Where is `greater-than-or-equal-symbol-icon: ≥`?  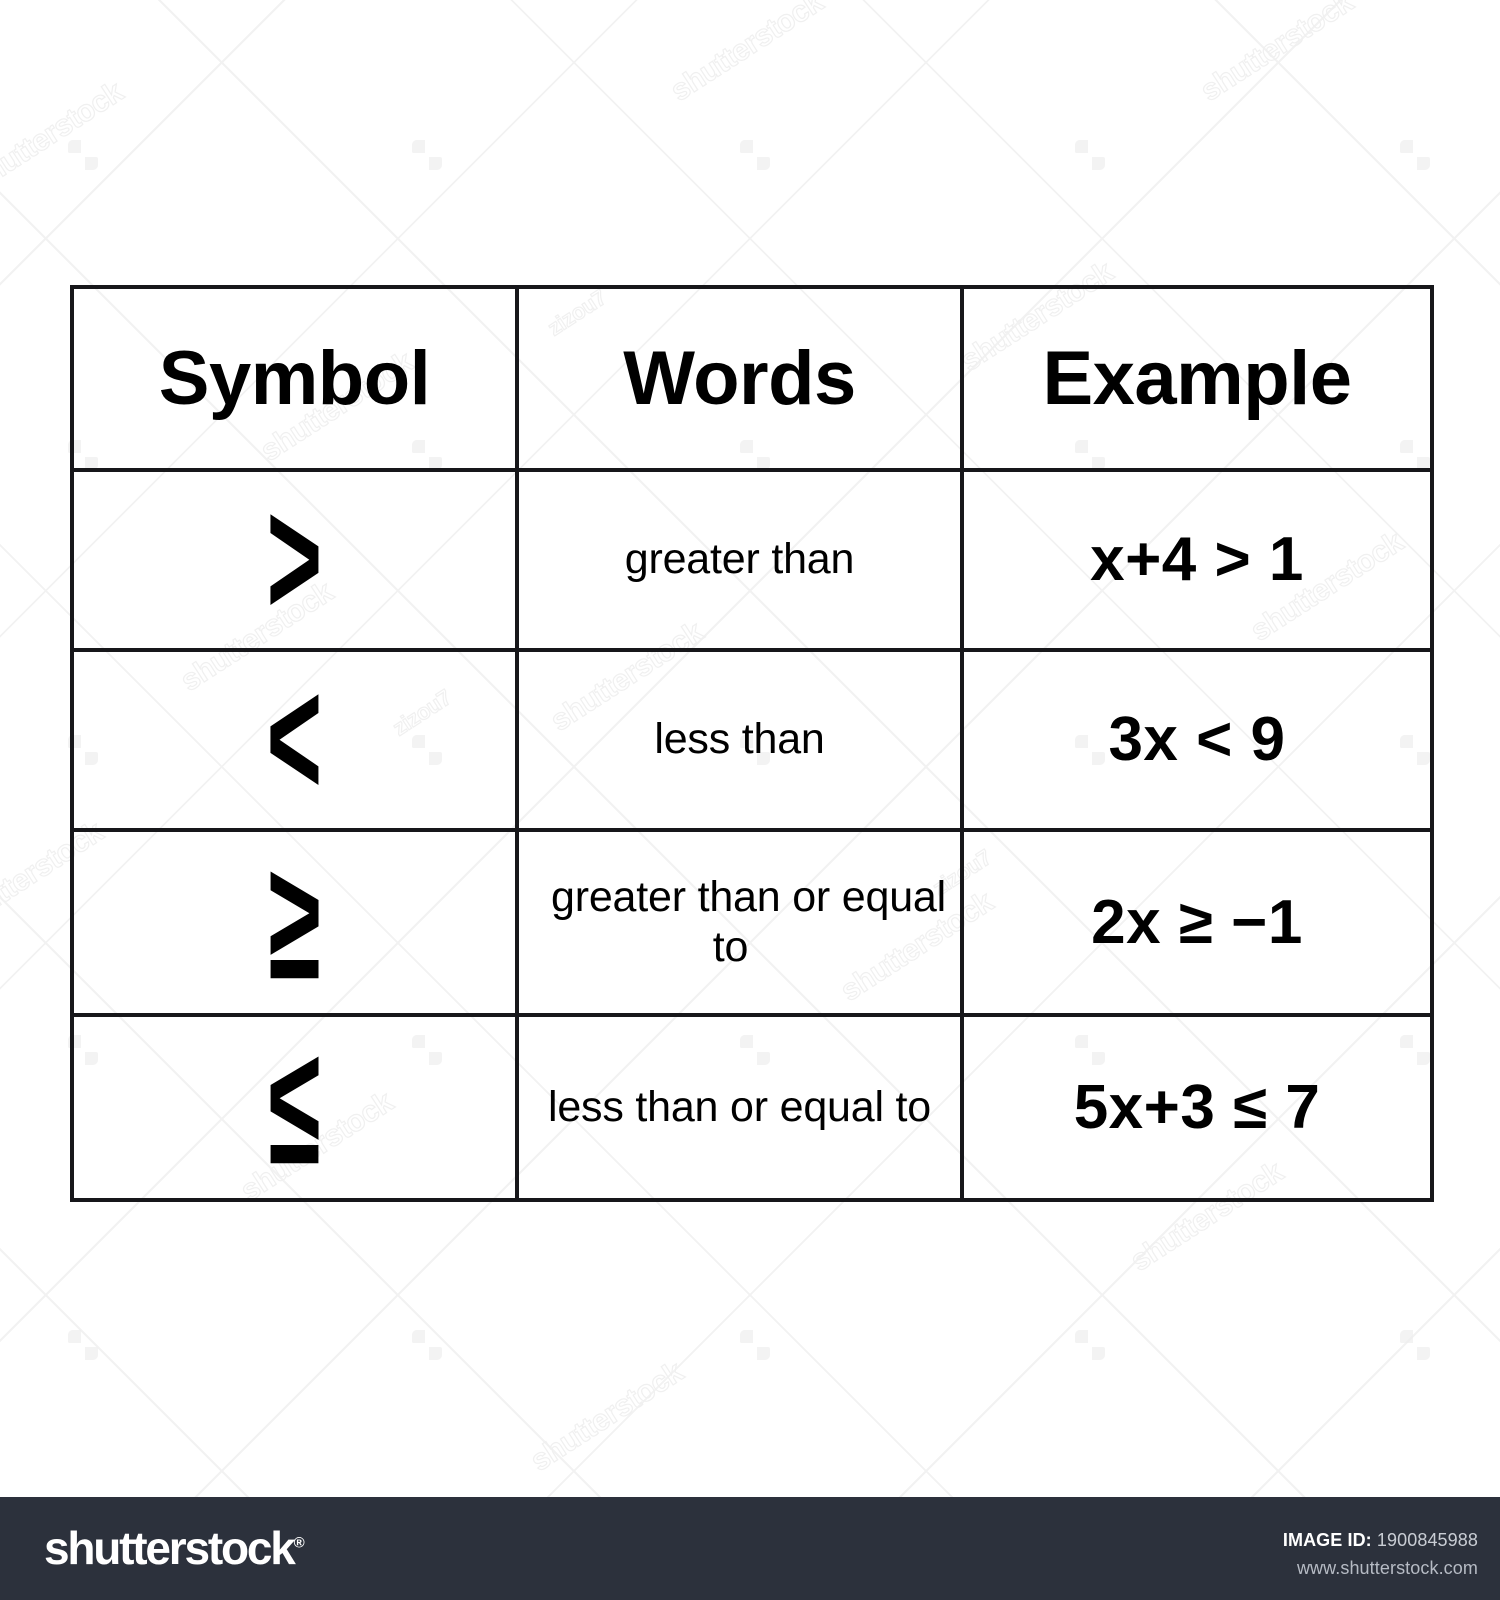 greater-than-or-equal-symbol-icon: ≥ is located at coordinates (294, 921).